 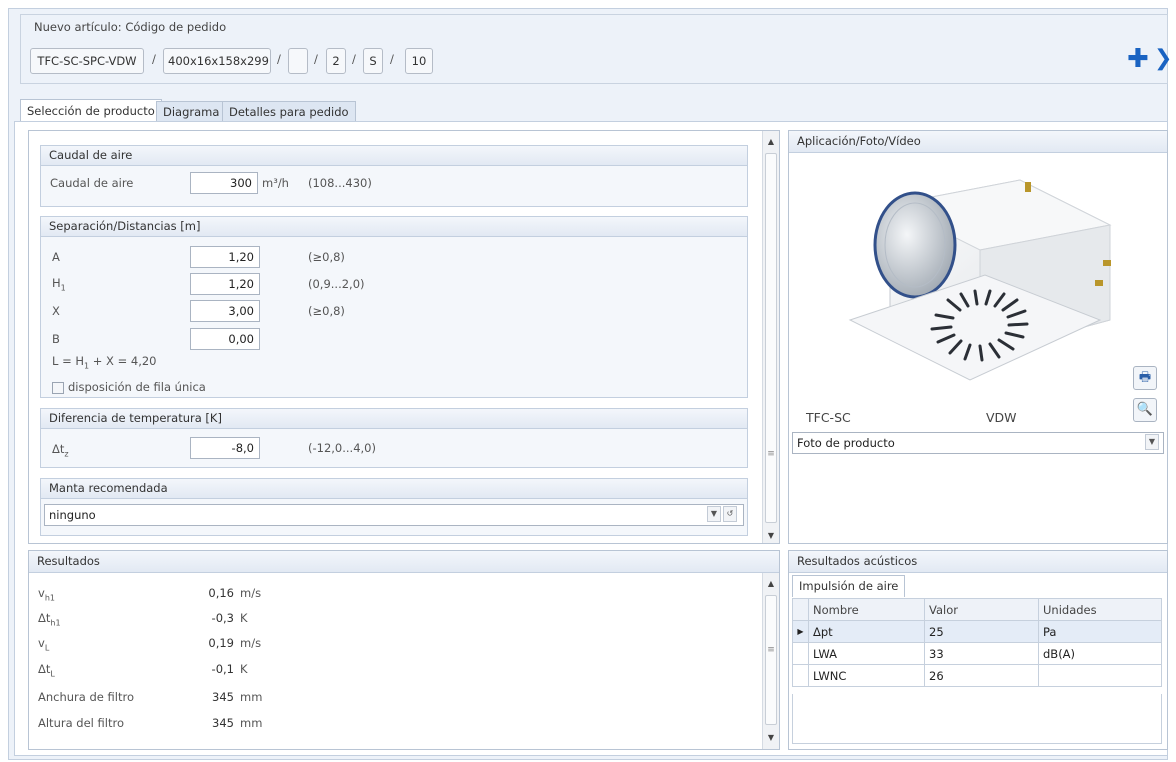 What do you see at coordinates (1100, 653) in the screenshot?
I see `cell-unit: dB(A)` at bounding box center [1100, 653].